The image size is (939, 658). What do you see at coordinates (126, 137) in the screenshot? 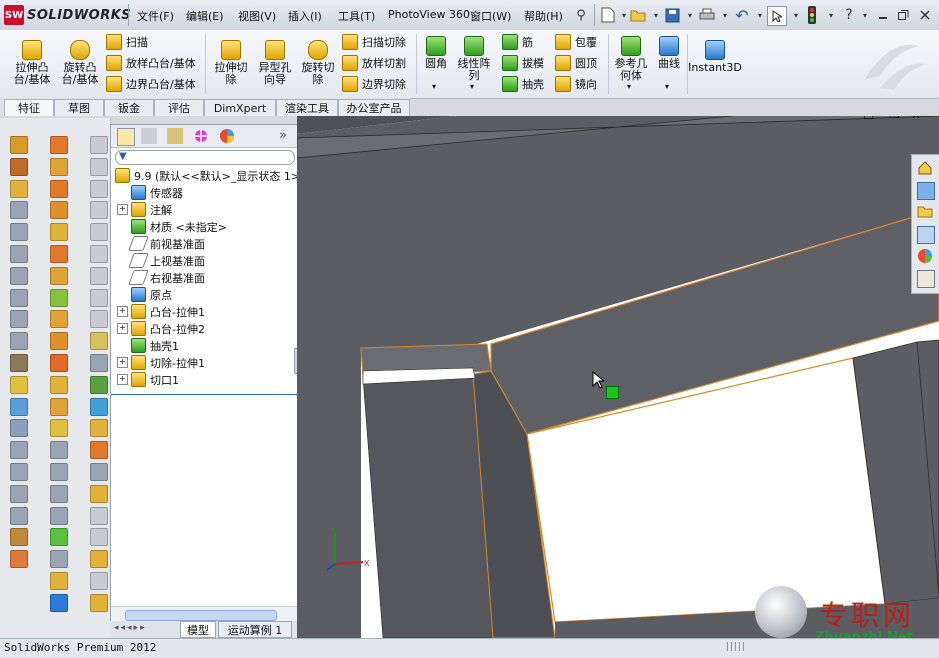
I see `feature-tree-tab-icon` at bounding box center [126, 137].